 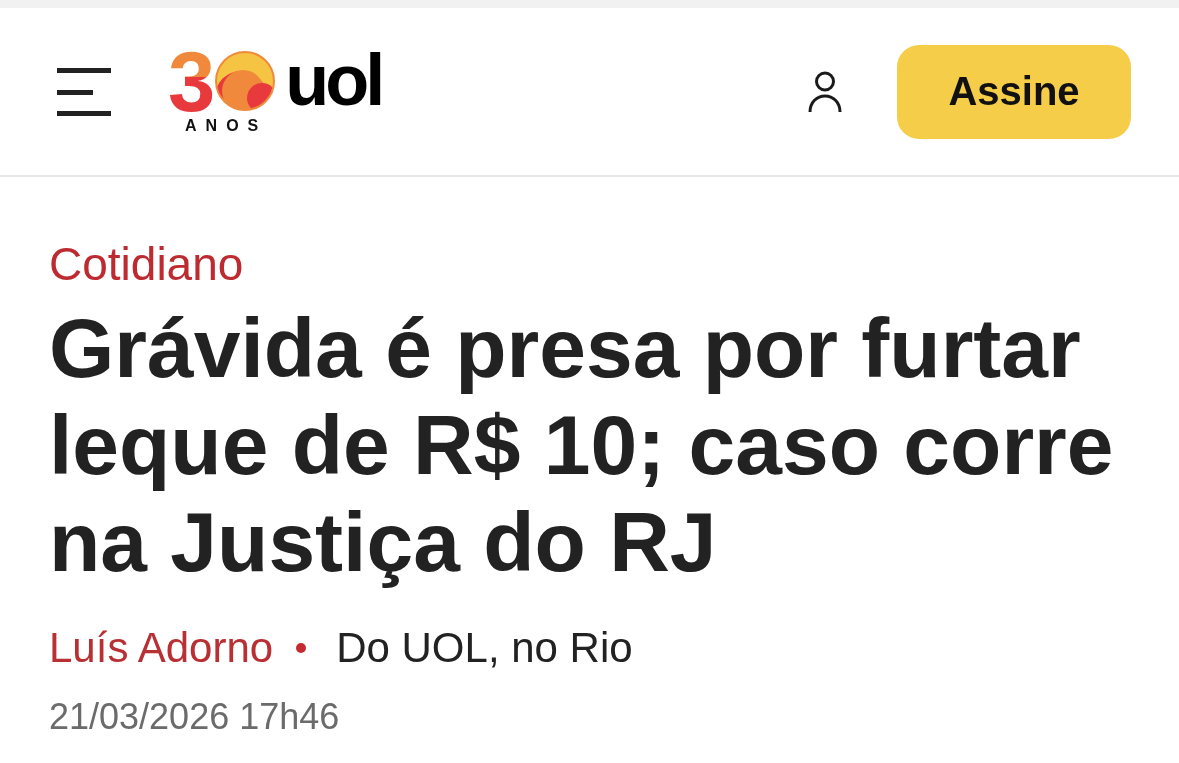 I want to click on logo-numeral: 3, so click(x=192, y=81).